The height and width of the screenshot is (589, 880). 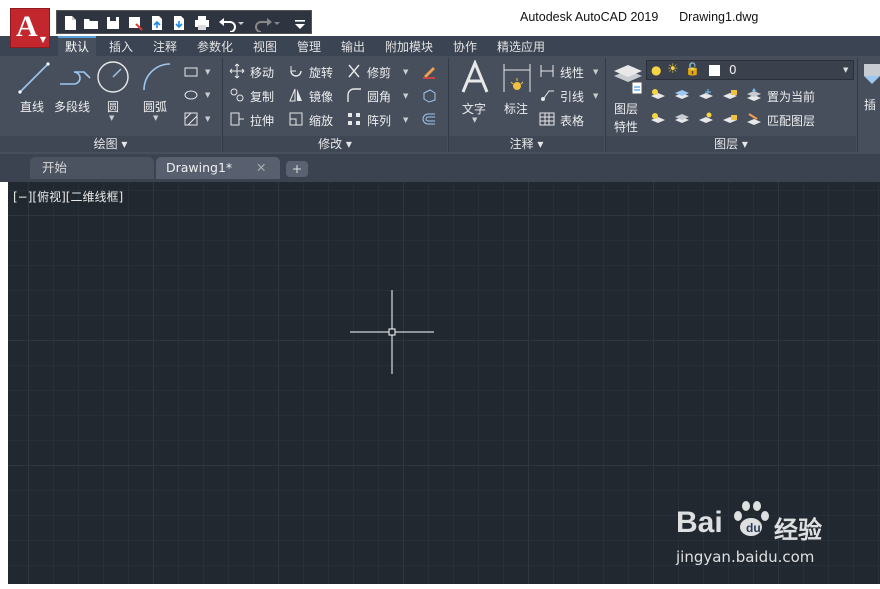 What do you see at coordinates (335, 144) in the screenshot?
I see `modify-panel-title: 修改 ▾` at bounding box center [335, 144].